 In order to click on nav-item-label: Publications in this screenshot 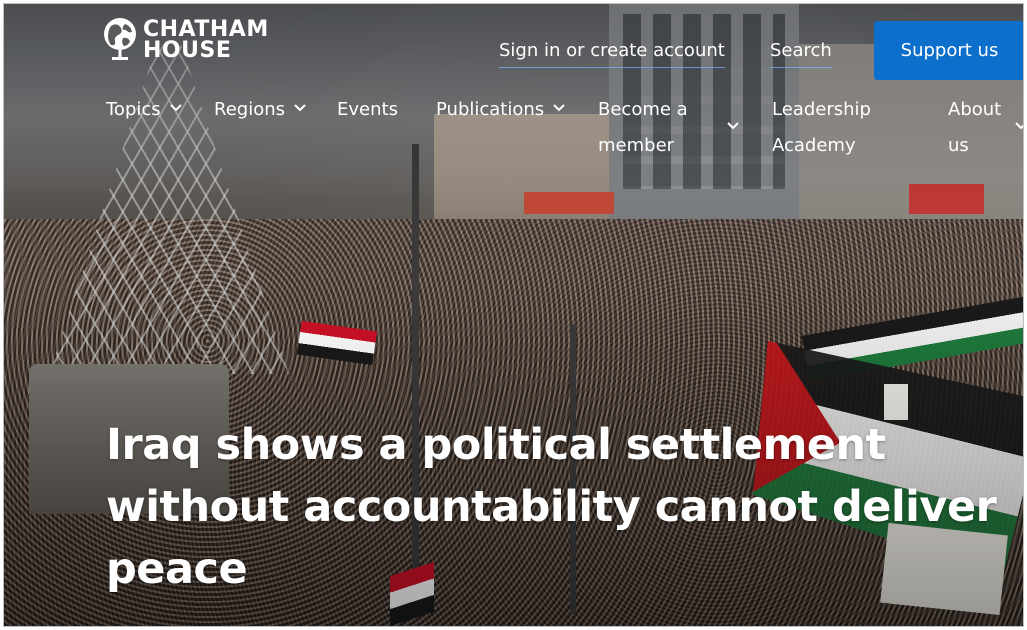, I will do `click(490, 109)`.